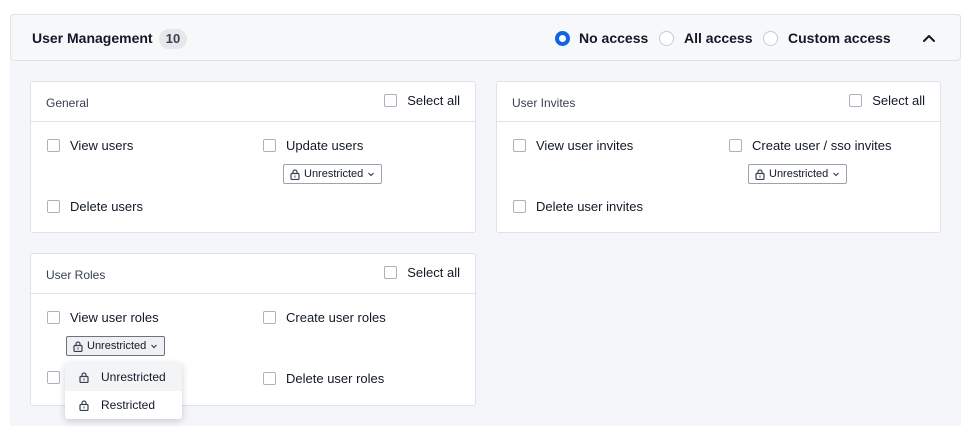  I want to click on dropdown-option-label: Restricted, so click(128, 405).